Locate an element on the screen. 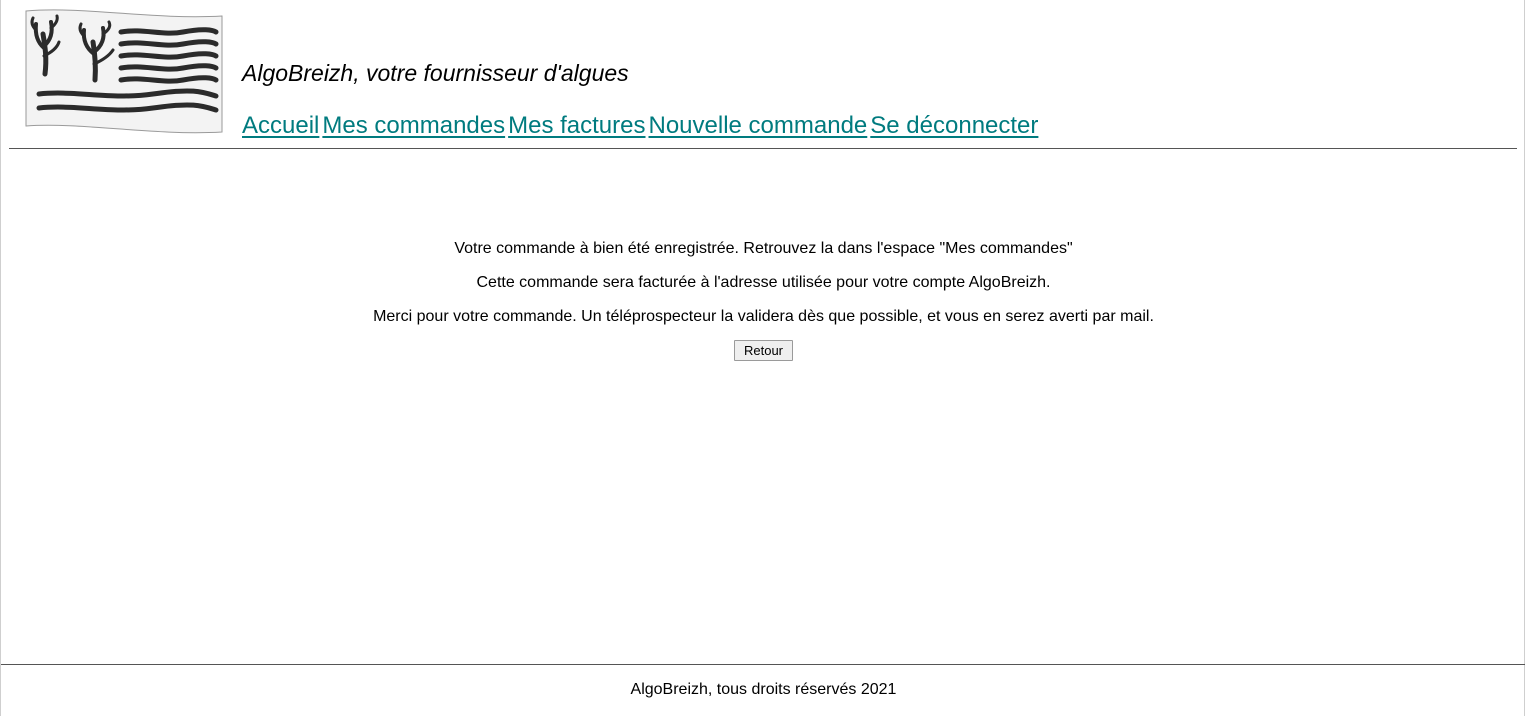  footer-divider is located at coordinates (763, 664).